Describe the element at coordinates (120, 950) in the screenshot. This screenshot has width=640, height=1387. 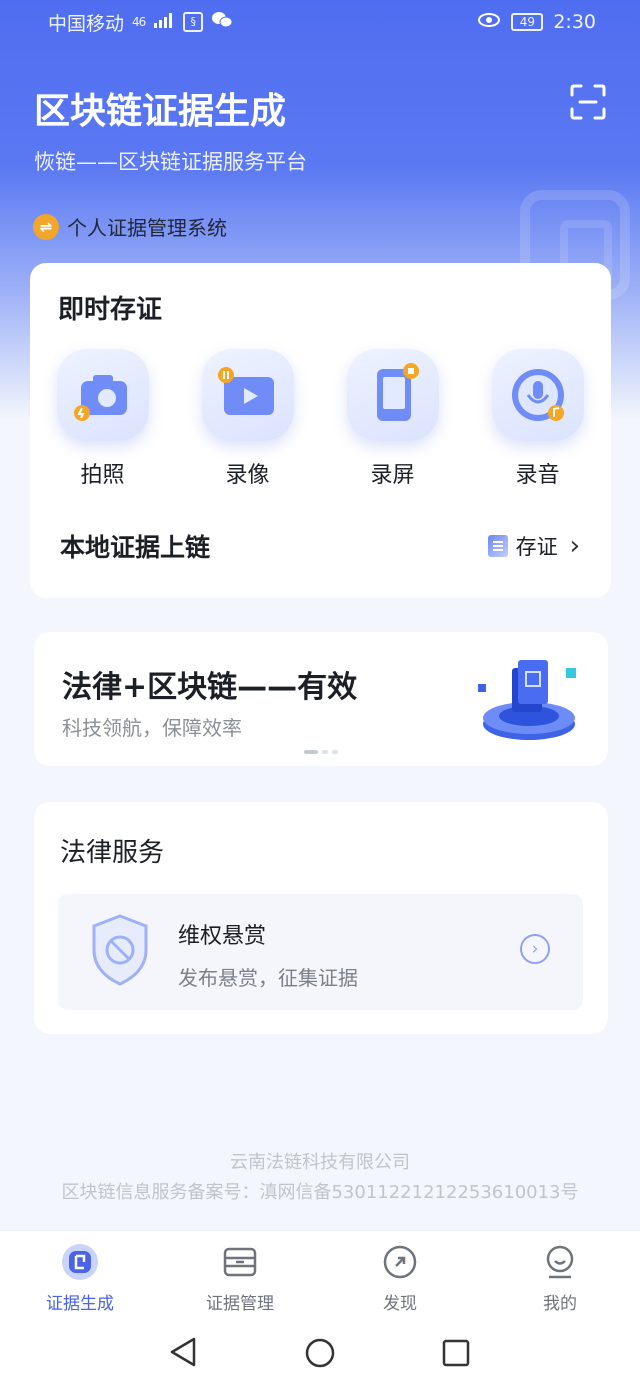
I see `shield-icon` at that location.